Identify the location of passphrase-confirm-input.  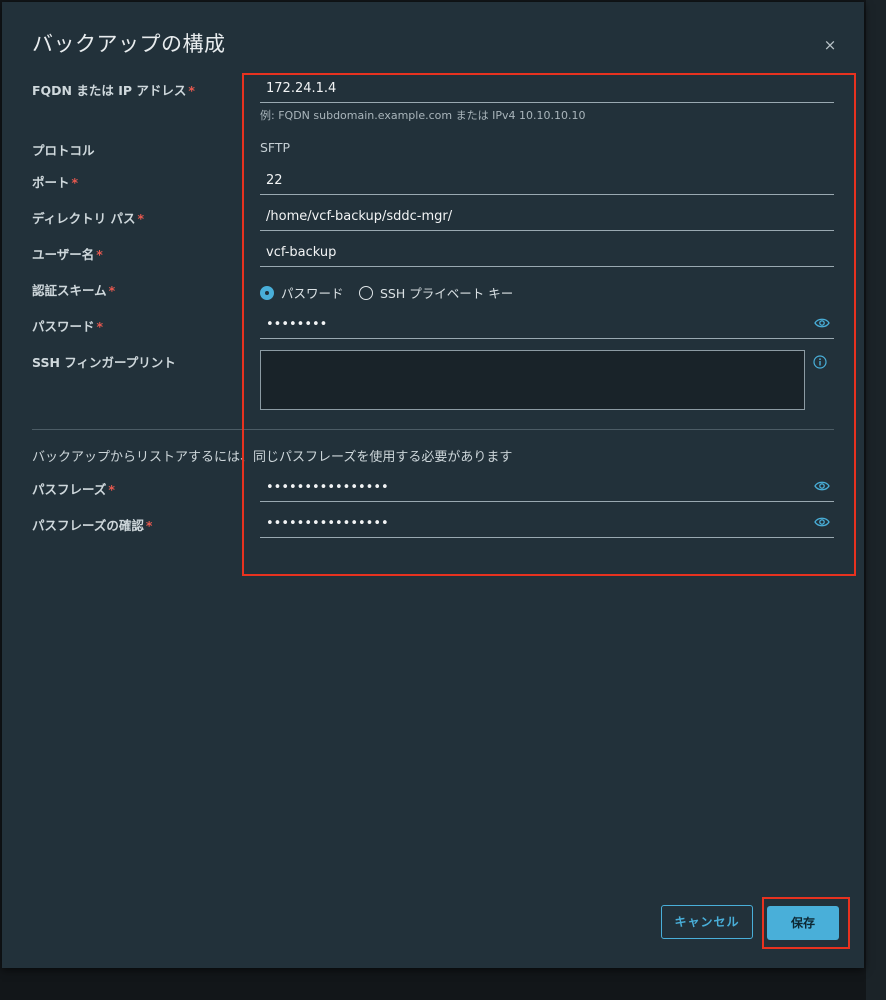
(536, 523).